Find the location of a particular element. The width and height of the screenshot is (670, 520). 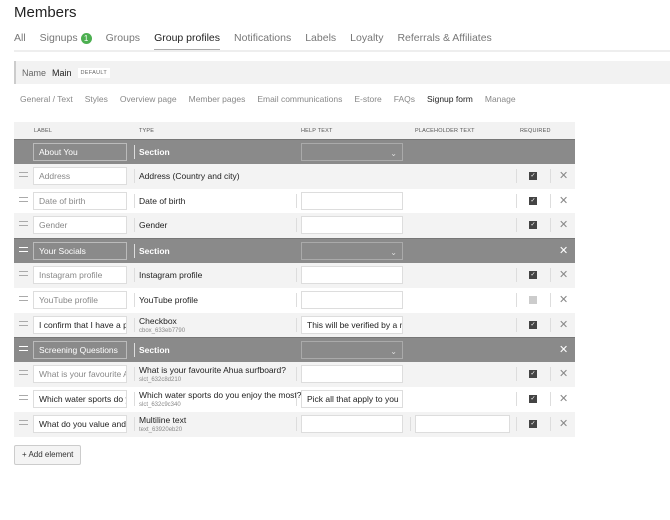

tab-loyalty: Loyalty is located at coordinates (366, 41).